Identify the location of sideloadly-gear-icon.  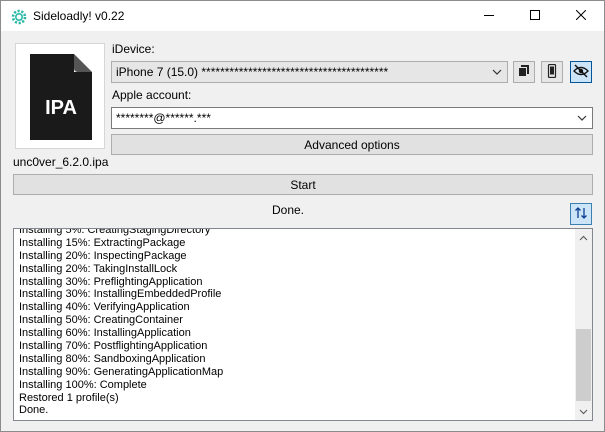
(19, 17).